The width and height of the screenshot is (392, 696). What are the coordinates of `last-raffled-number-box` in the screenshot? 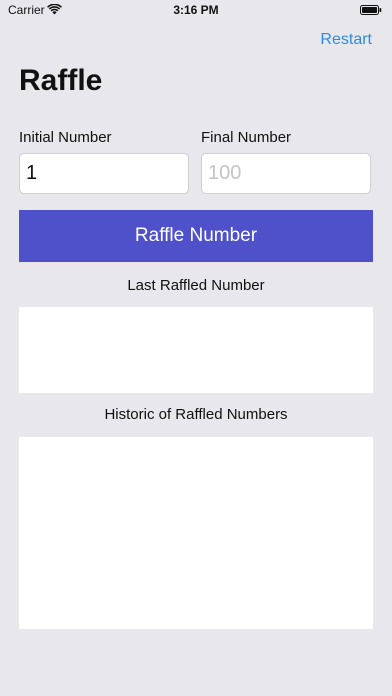 It's located at (196, 350).